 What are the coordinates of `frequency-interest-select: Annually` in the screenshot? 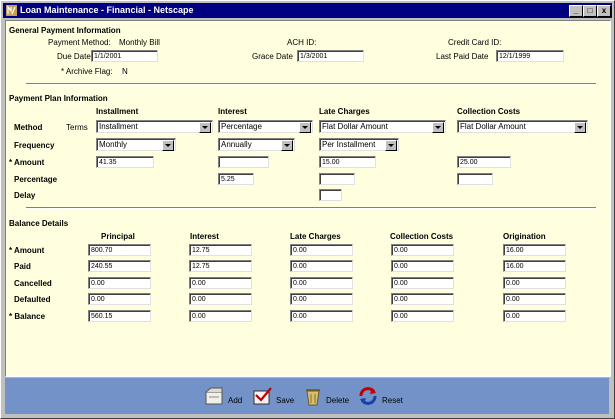 It's located at (256, 144).